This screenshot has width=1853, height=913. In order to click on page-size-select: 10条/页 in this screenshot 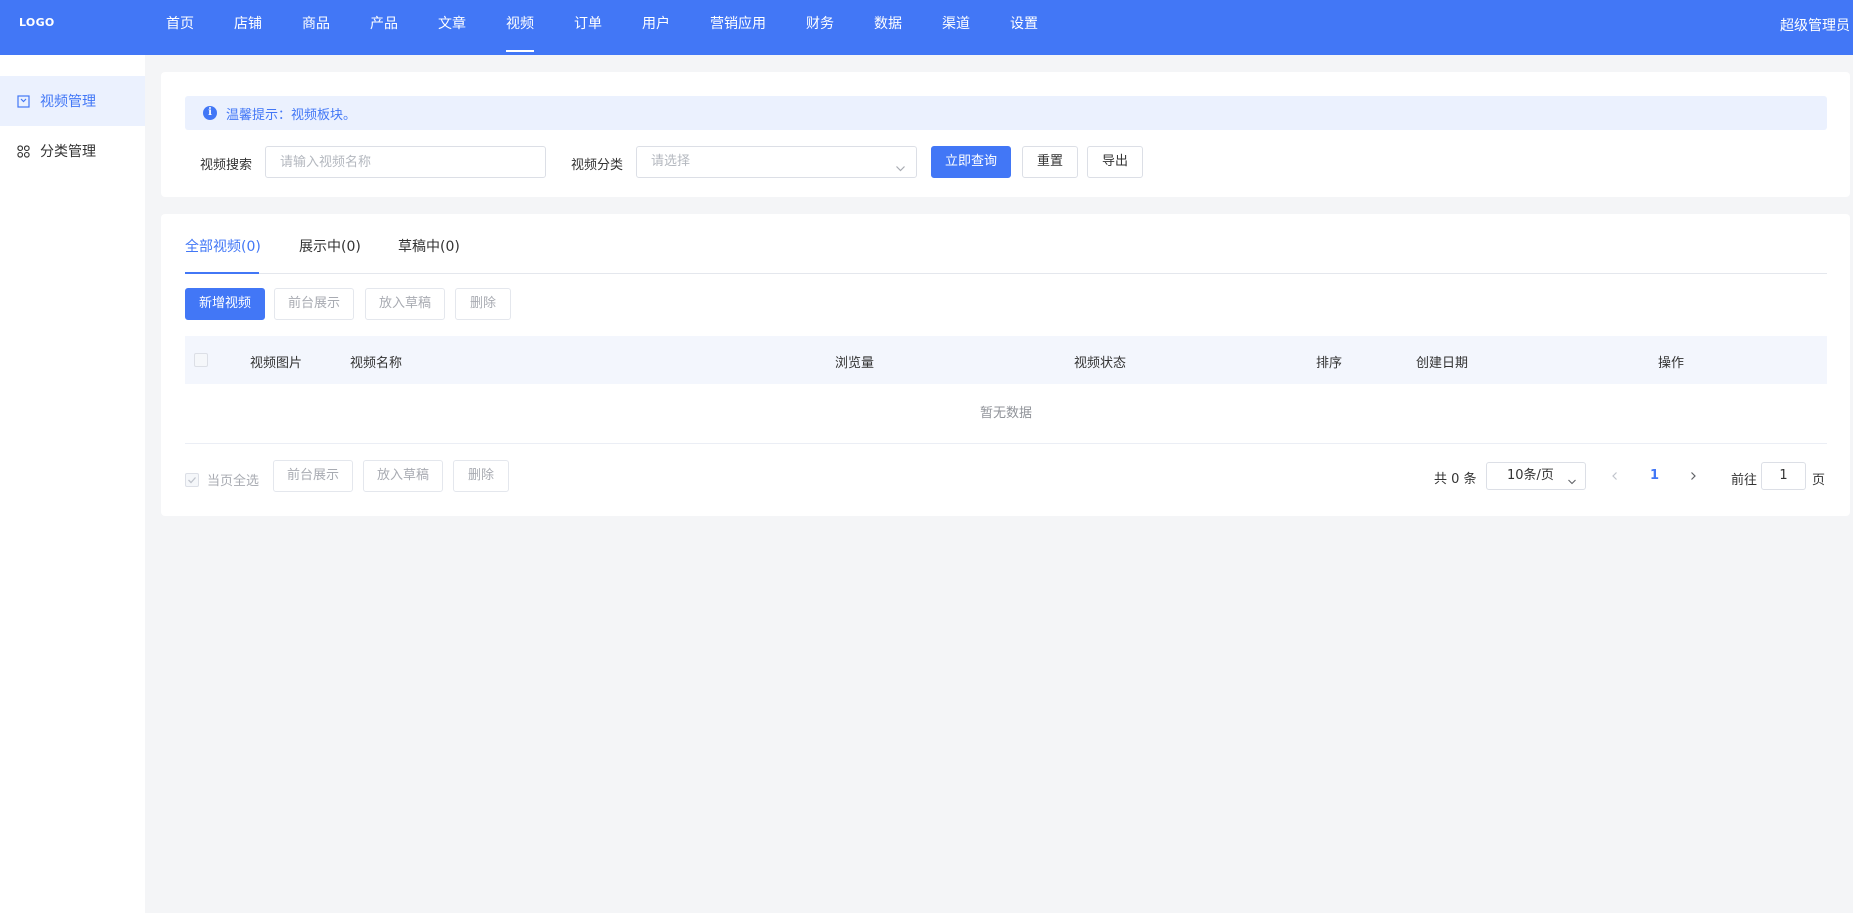, I will do `click(1536, 476)`.